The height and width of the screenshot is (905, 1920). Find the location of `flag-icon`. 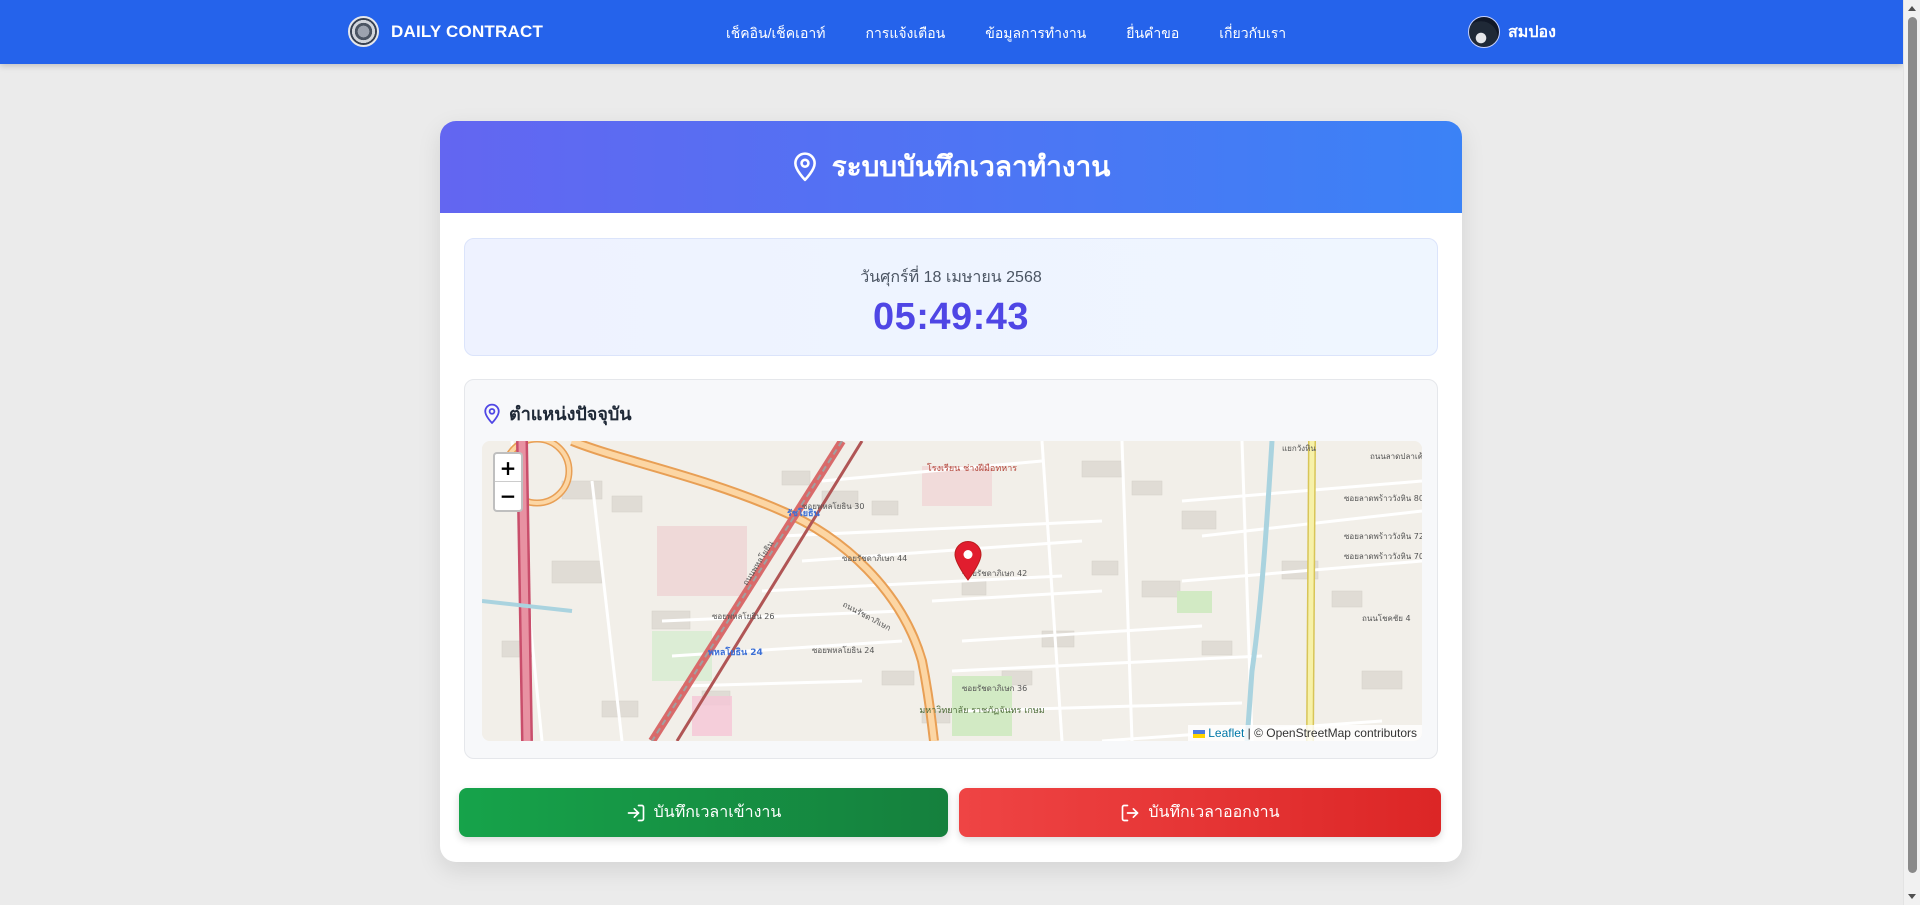

flag-icon is located at coordinates (1199, 734).